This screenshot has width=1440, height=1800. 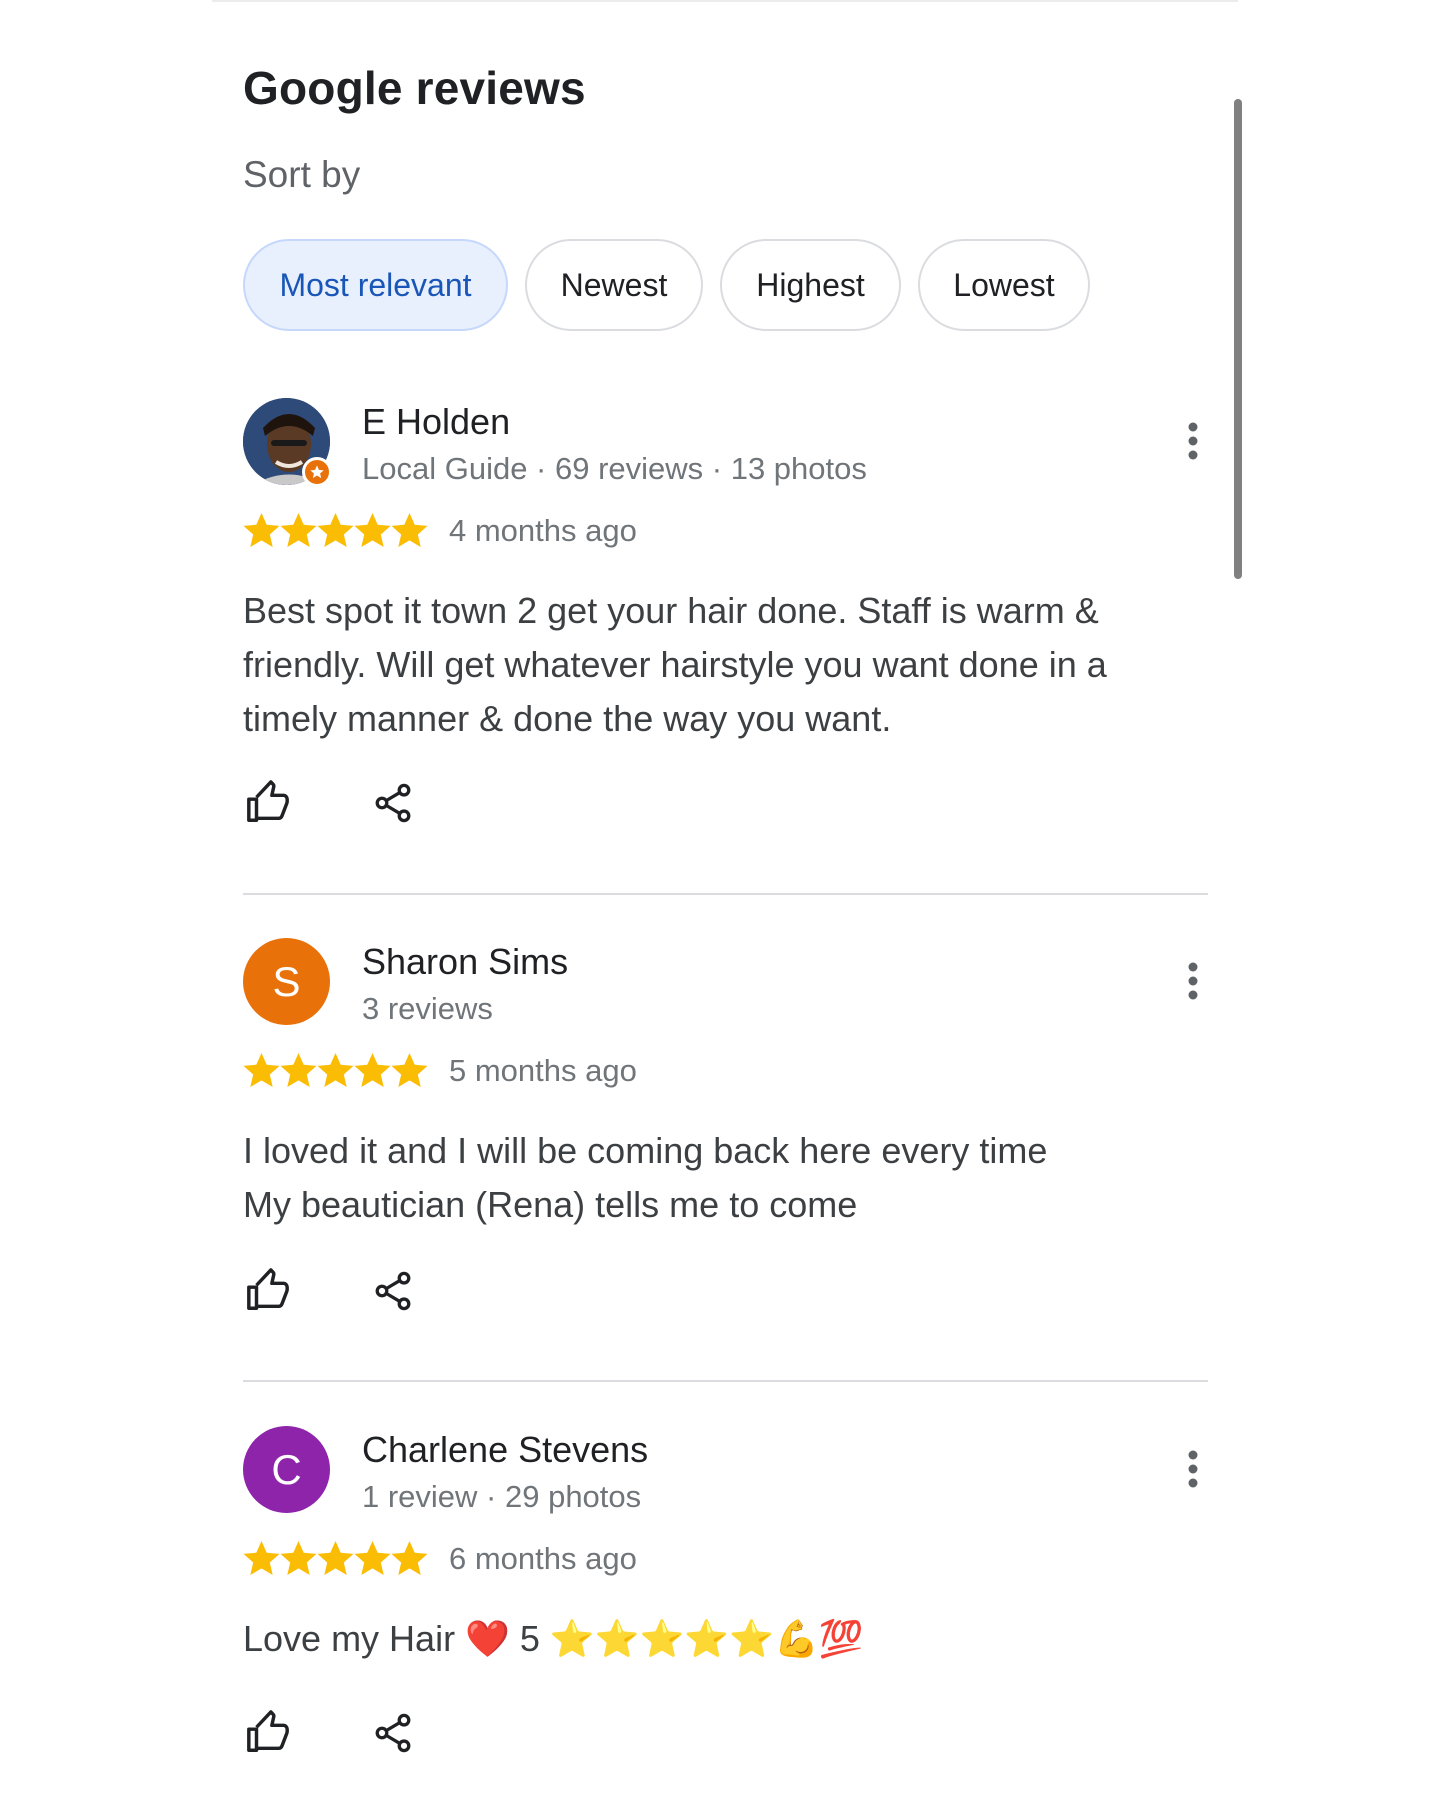 I want to click on reviewer-meta: Local Guide · 69 reviews · 13 photos, so click(x=614, y=468).